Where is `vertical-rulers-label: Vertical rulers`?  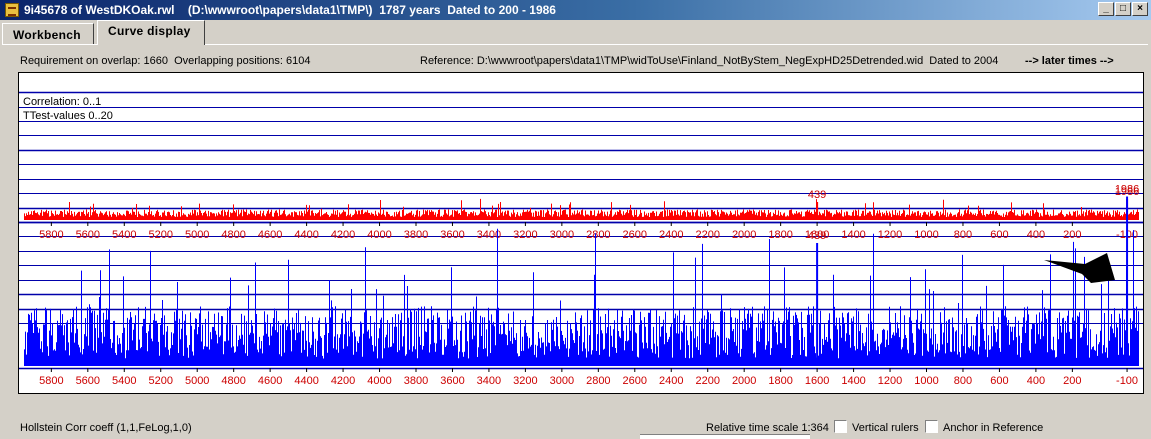
vertical-rulers-label: Vertical rulers is located at coordinates (885, 428).